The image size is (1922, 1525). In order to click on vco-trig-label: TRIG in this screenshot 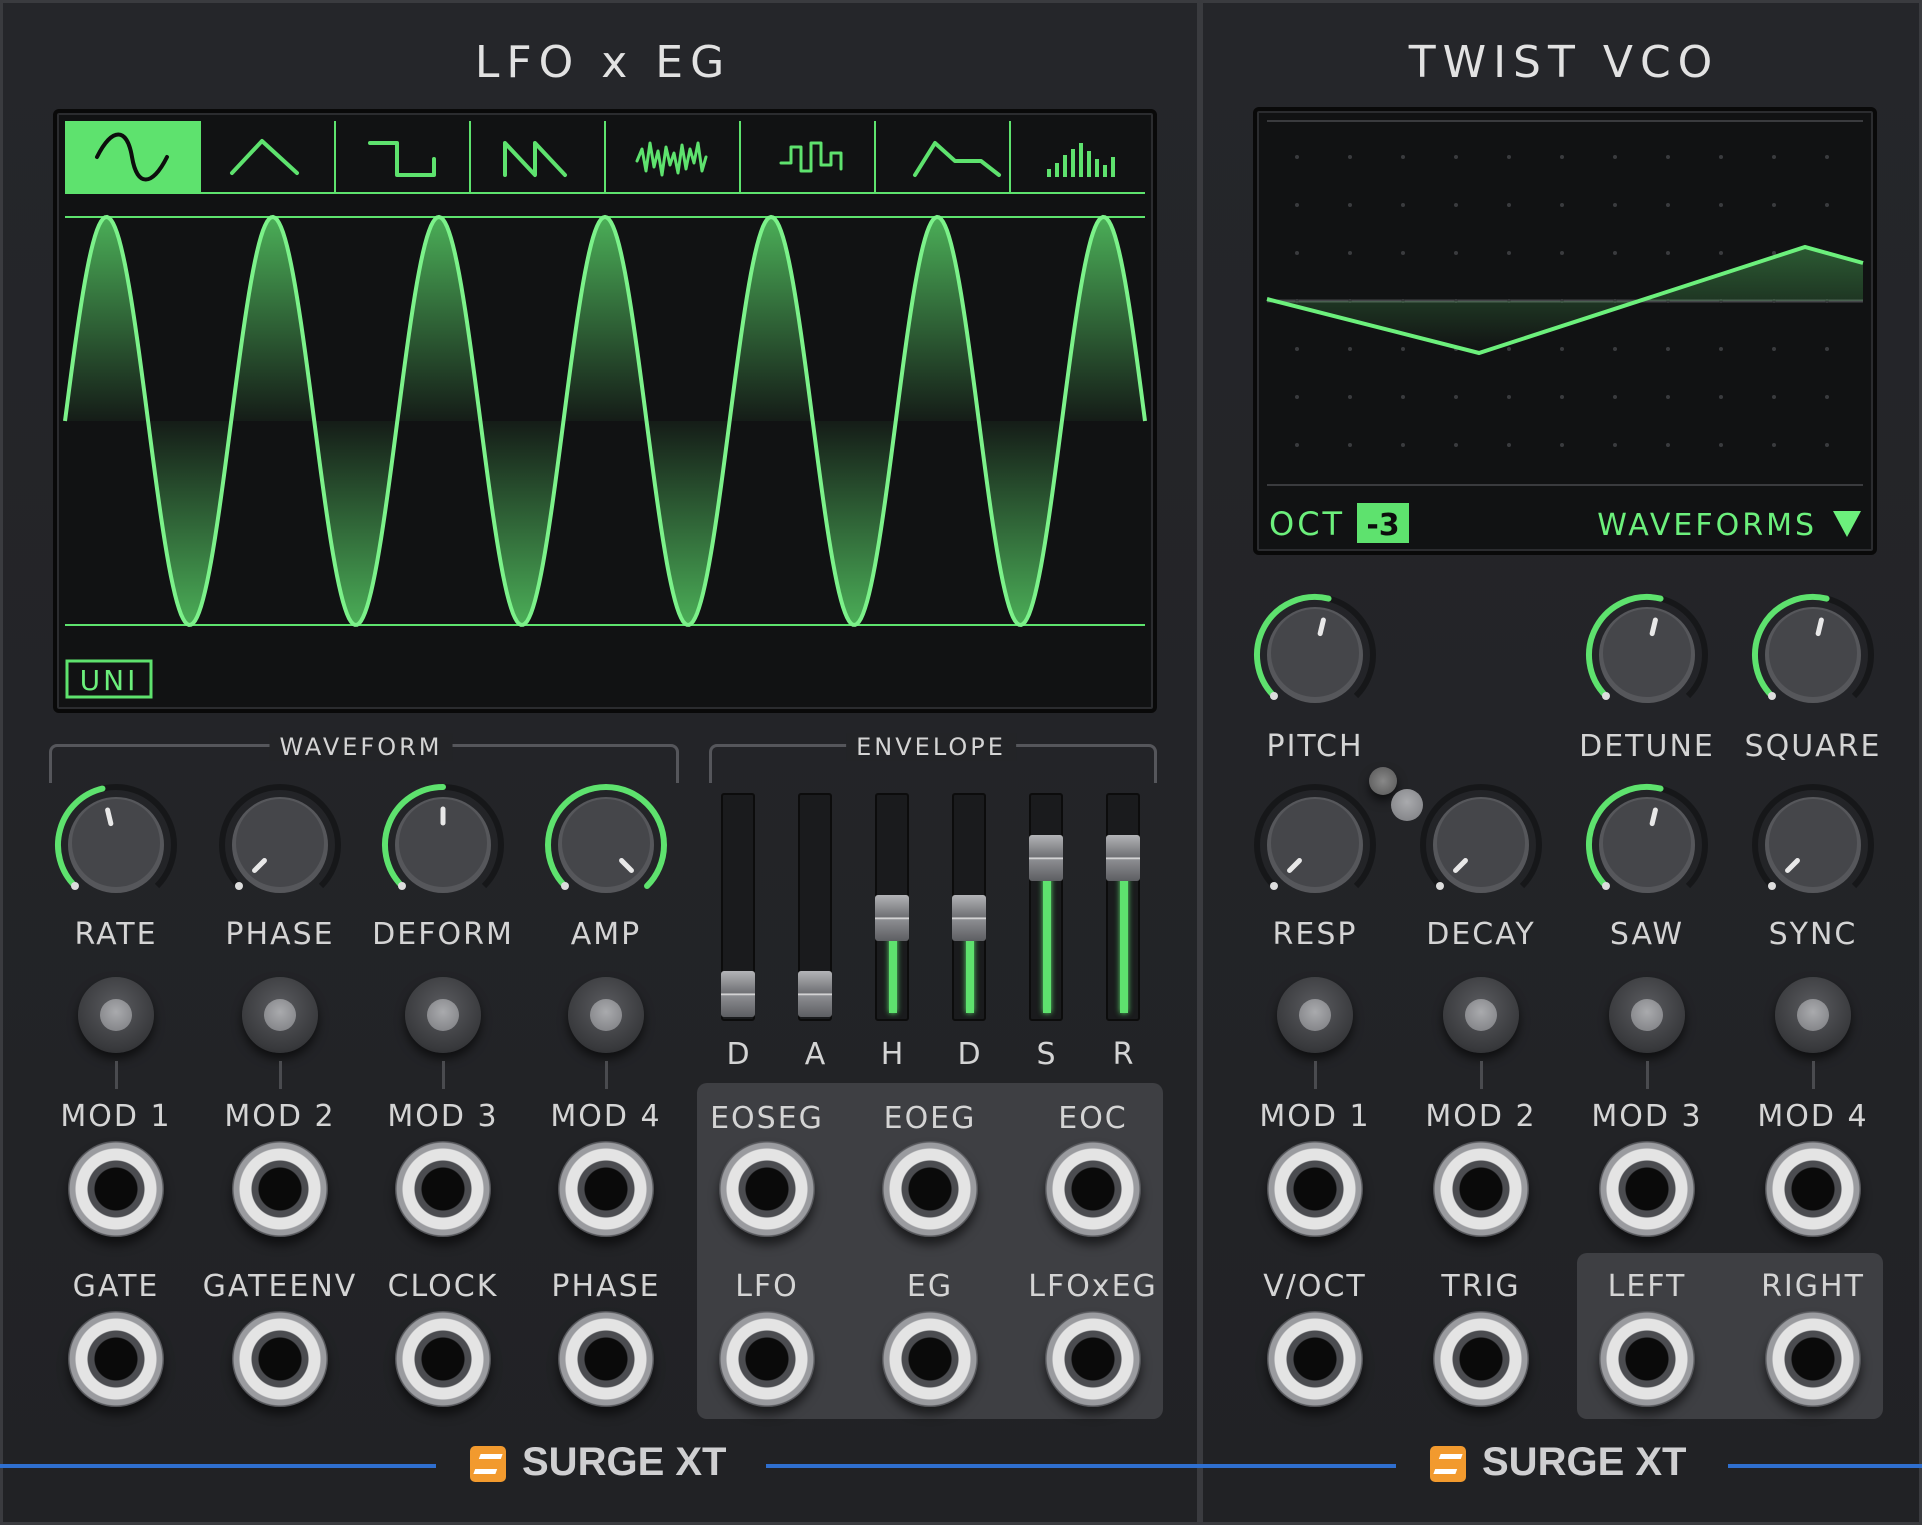, I will do `click(1481, 1286)`.